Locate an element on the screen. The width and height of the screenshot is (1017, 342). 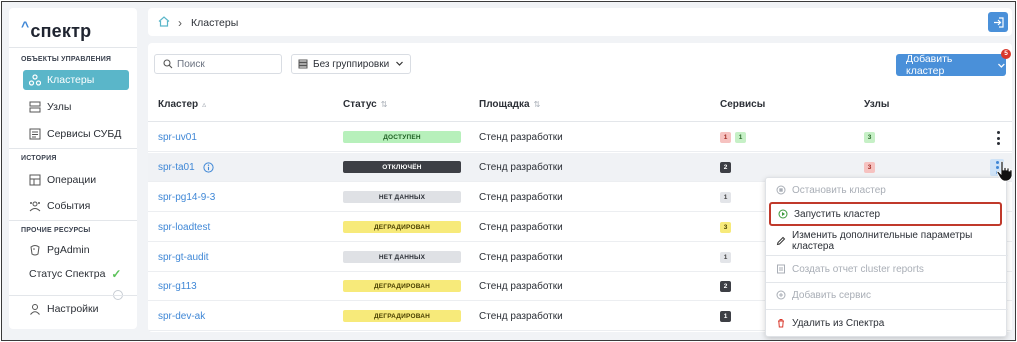
menu-item-delete: Удалить из Спектра is located at coordinates (887, 323).